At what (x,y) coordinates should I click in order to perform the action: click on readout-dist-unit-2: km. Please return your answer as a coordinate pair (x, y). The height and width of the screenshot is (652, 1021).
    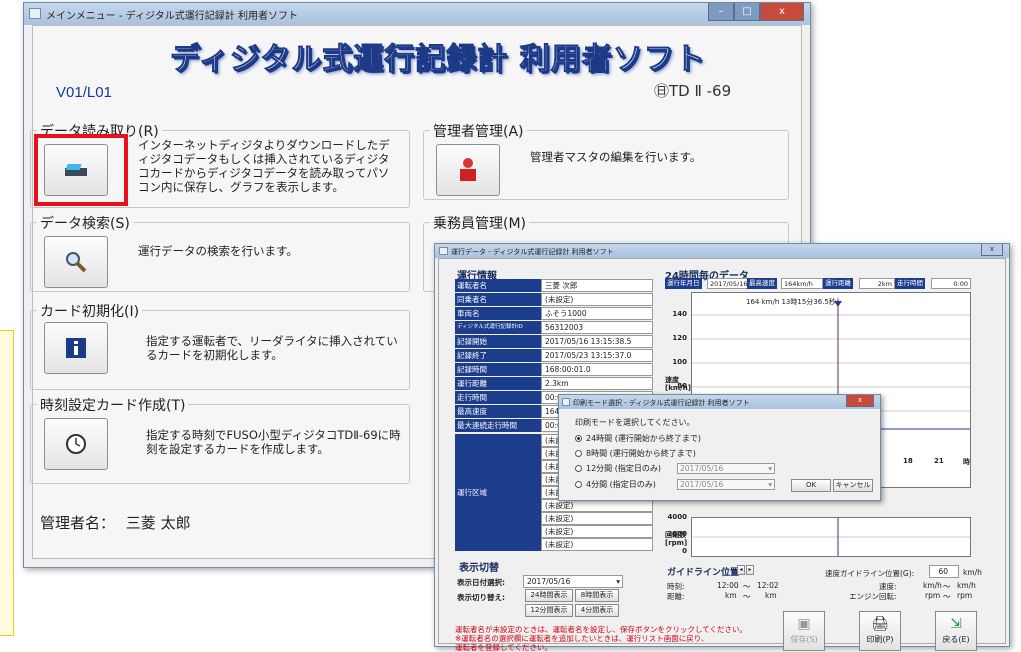
    Looking at the image, I should click on (771, 595).